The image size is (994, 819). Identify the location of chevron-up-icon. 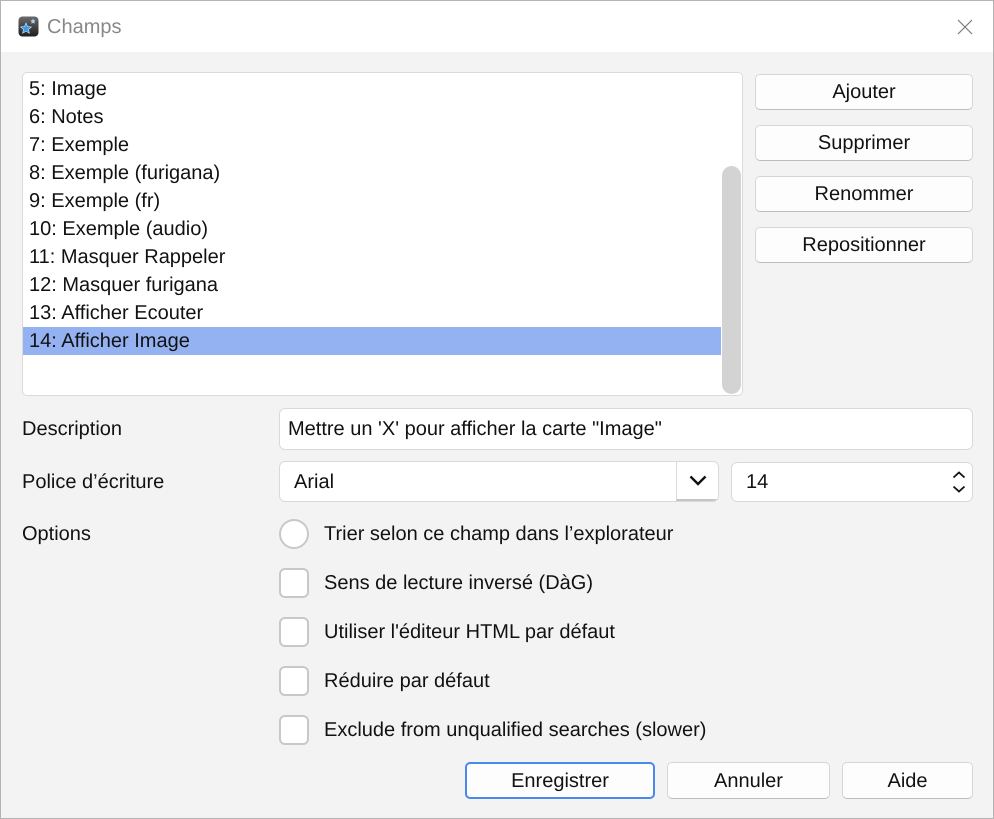
(959, 474).